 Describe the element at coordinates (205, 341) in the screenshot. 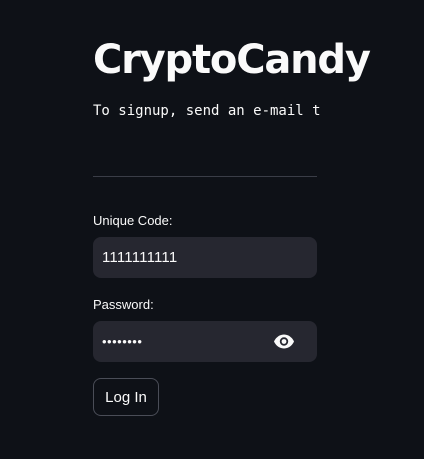

I see `password-input: ••••••••` at that location.